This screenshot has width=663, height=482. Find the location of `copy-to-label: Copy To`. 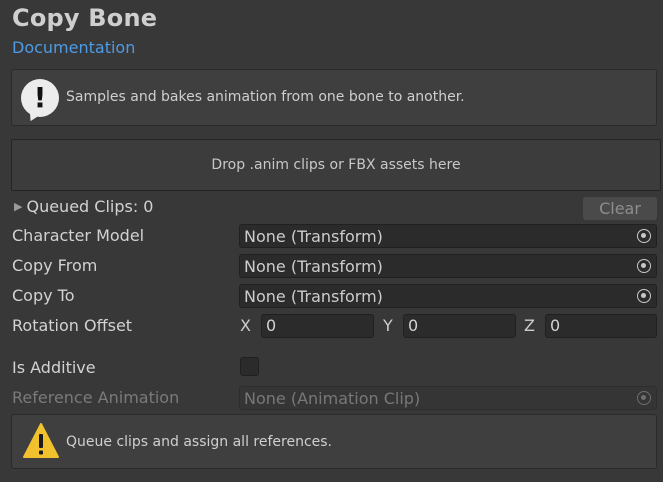

copy-to-label: Copy To is located at coordinates (43, 295).